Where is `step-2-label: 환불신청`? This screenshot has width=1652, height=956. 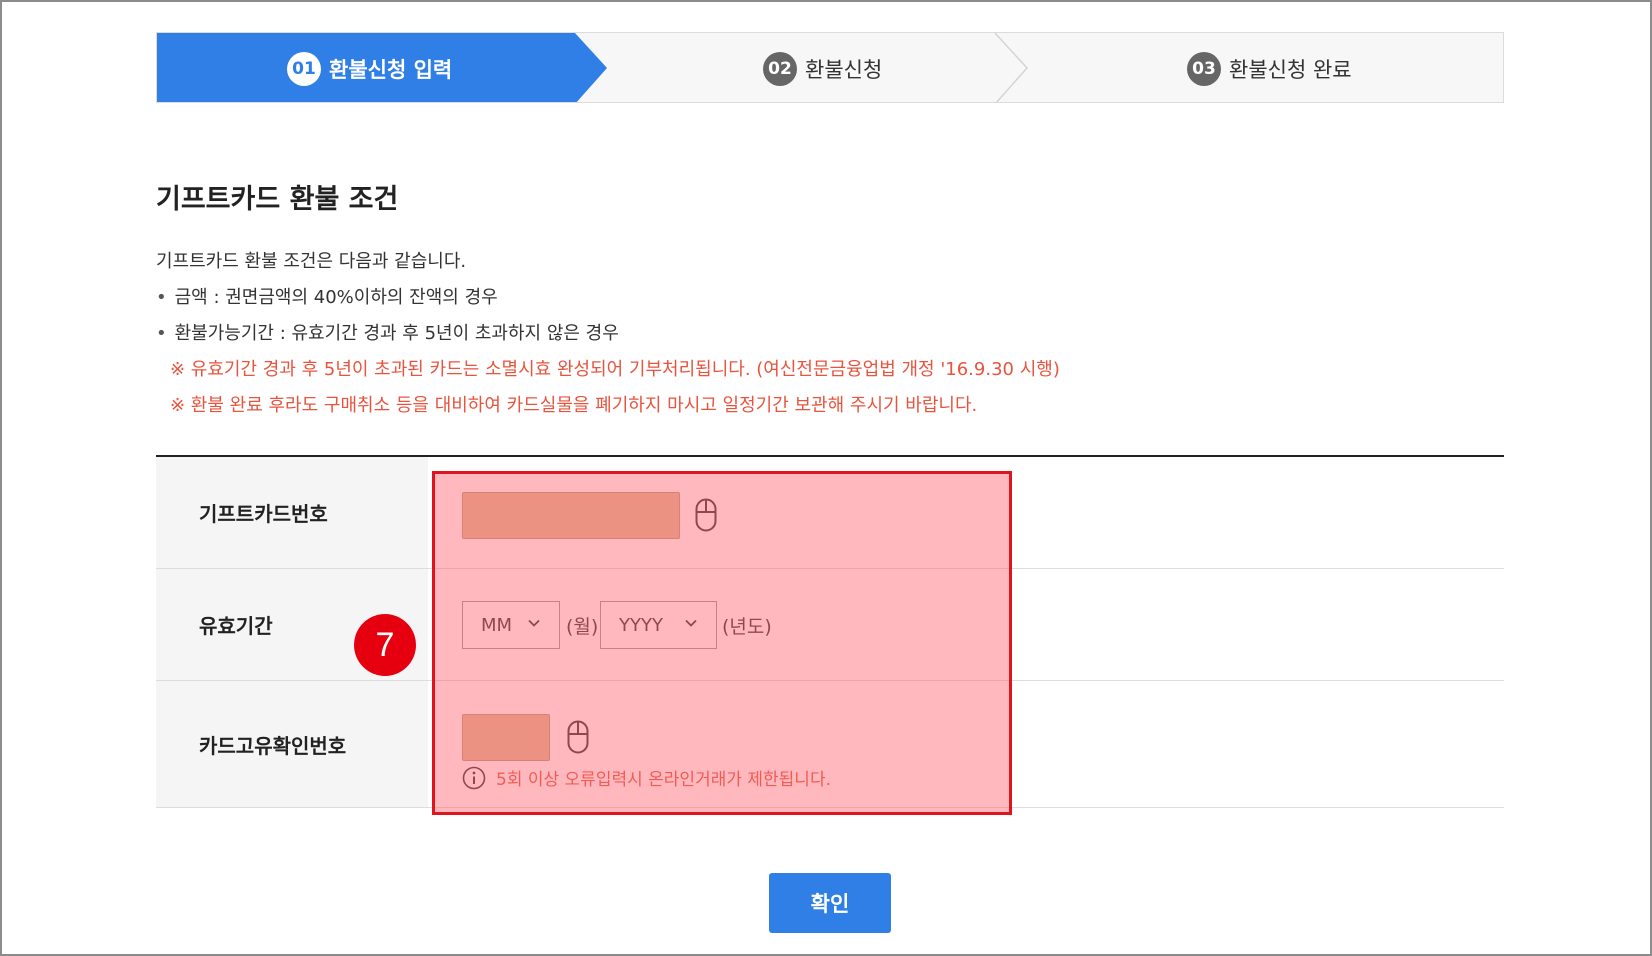
step-2-label: 환불신청 is located at coordinates (844, 69).